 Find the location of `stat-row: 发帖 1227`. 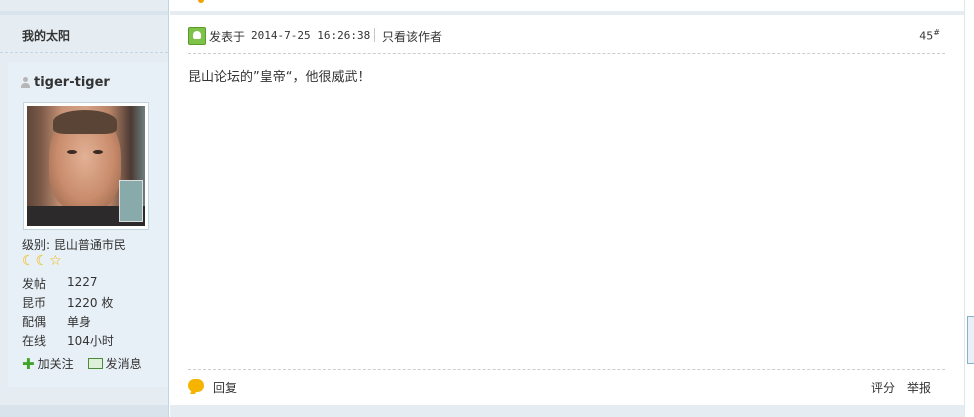

stat-row: 发帖 1227 is located at coordinates (68, 284).